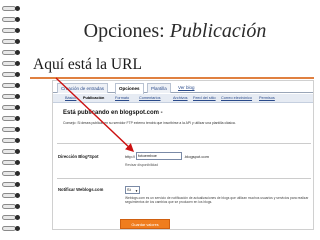 This screenshot has width=320, height=240. I want to click on tab-plantilla: Plantilla, so click(159, 88).